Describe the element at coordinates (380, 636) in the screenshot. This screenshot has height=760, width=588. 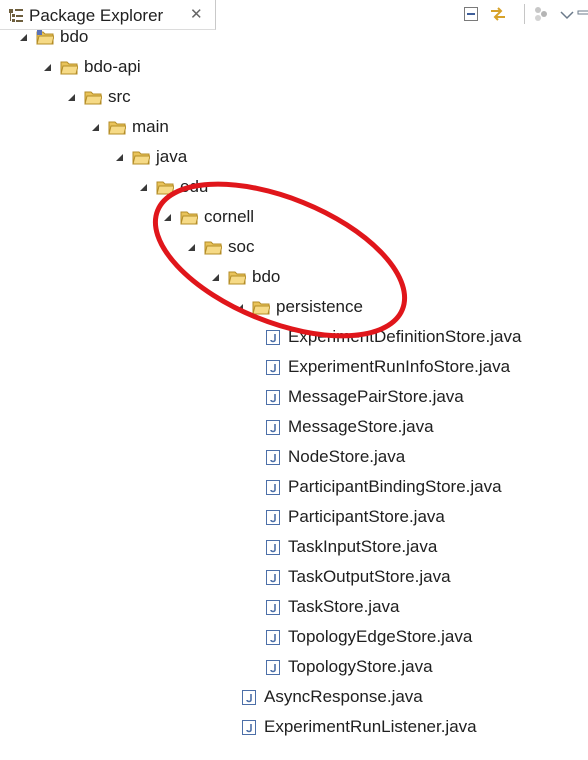
I see `tree-item-label: TopologyEdgeStore.java` at that location.